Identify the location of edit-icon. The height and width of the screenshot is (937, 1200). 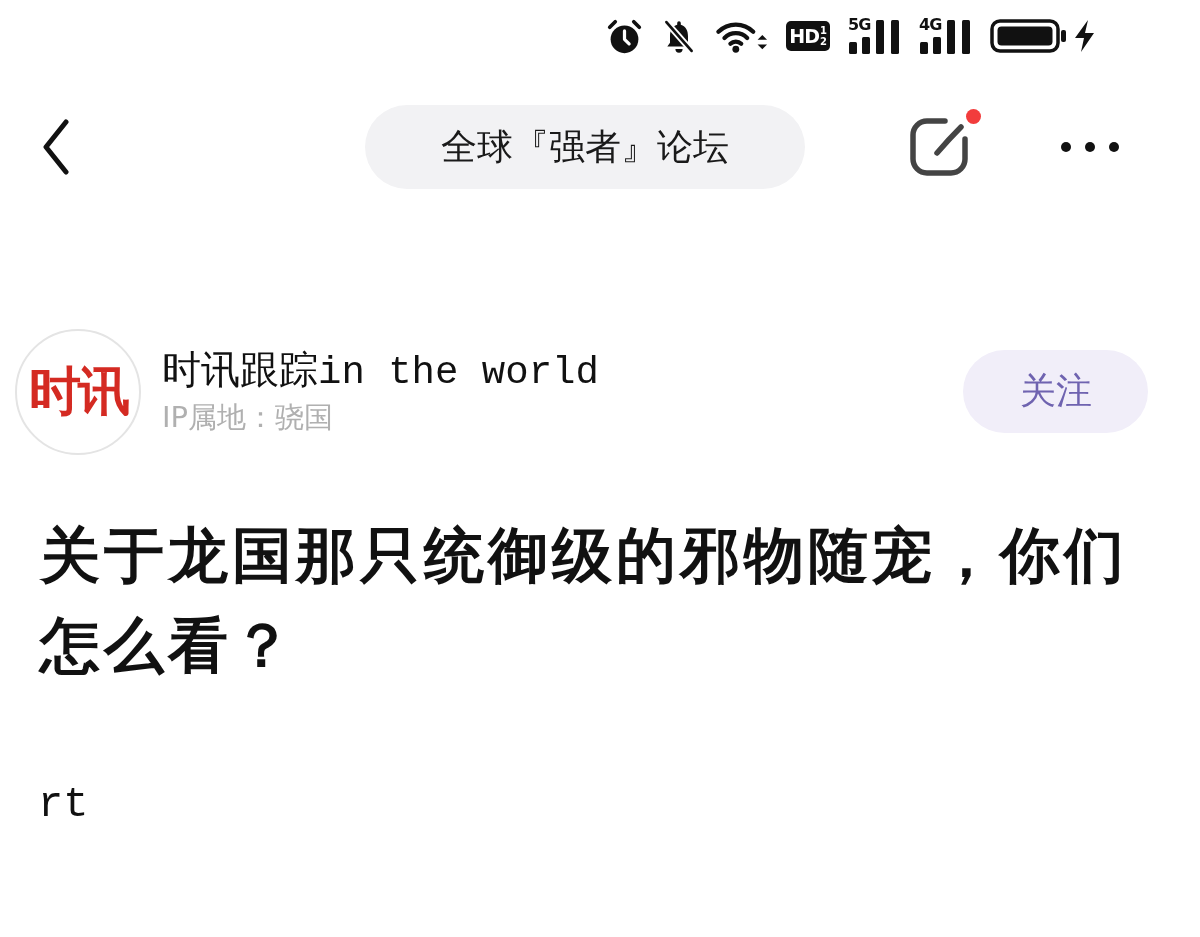
(940, 147).